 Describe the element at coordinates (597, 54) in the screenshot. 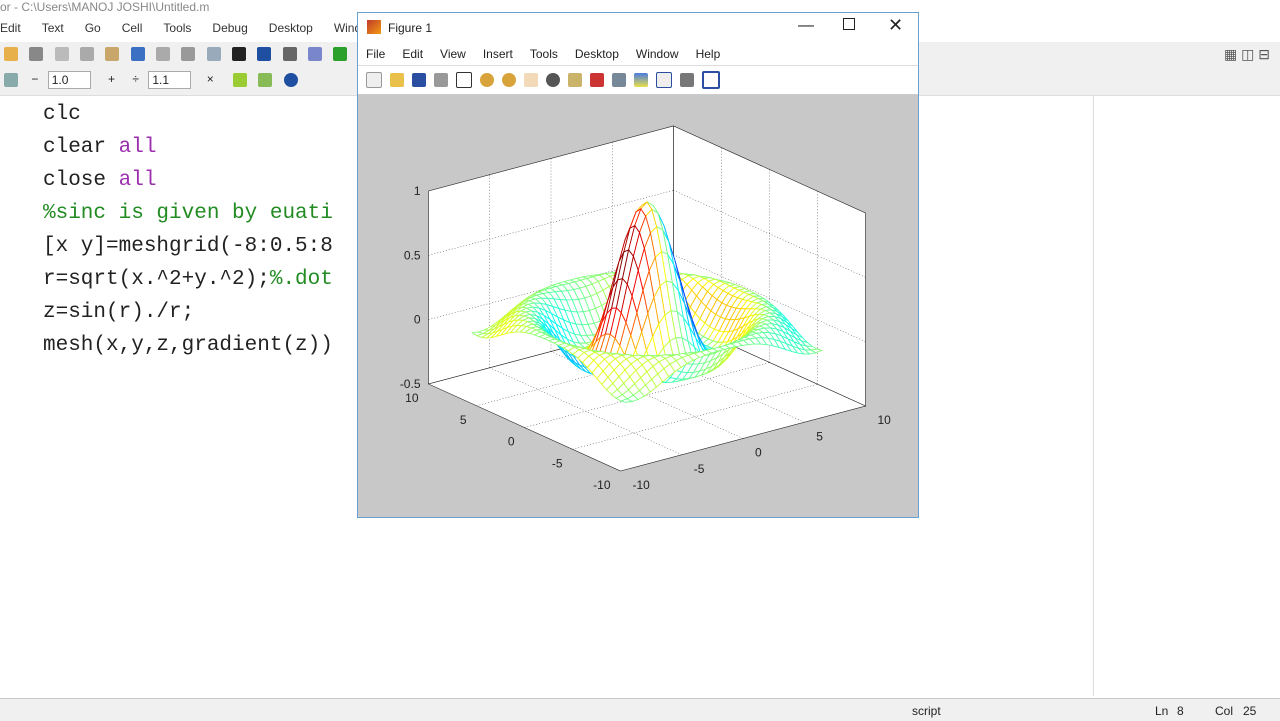

I see `fig-menu-desktop: Desktop` at that location.